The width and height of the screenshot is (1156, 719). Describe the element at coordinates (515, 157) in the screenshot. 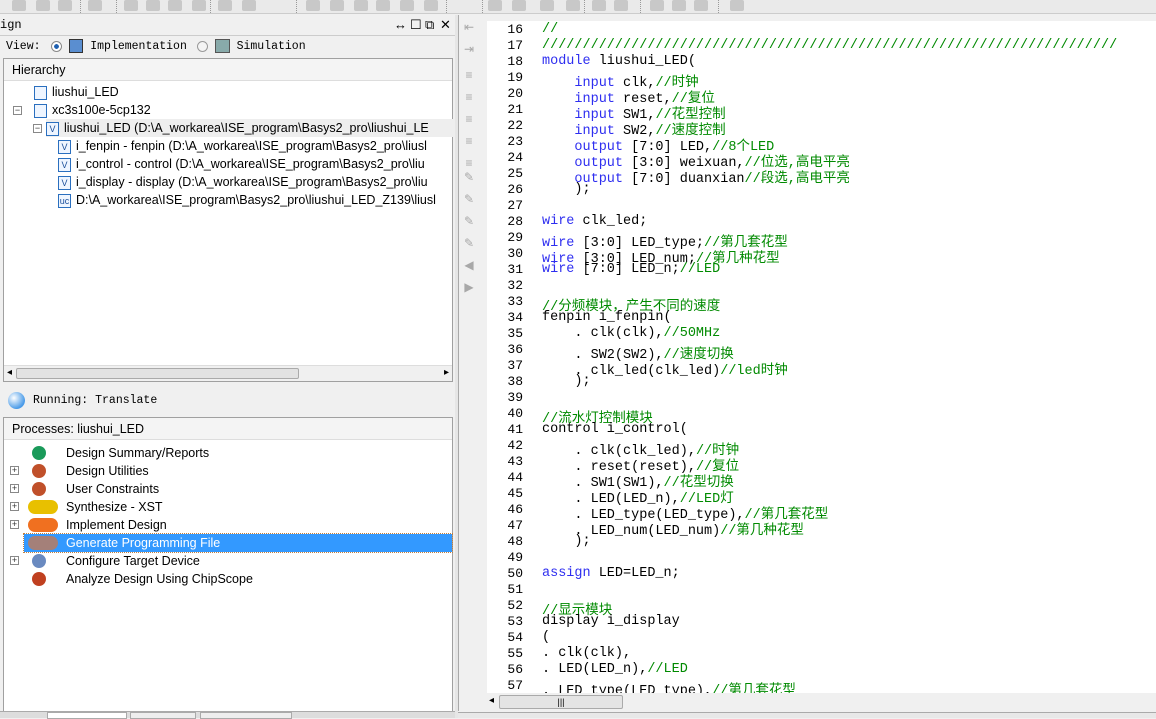

I see `line-number: 24` at that location.